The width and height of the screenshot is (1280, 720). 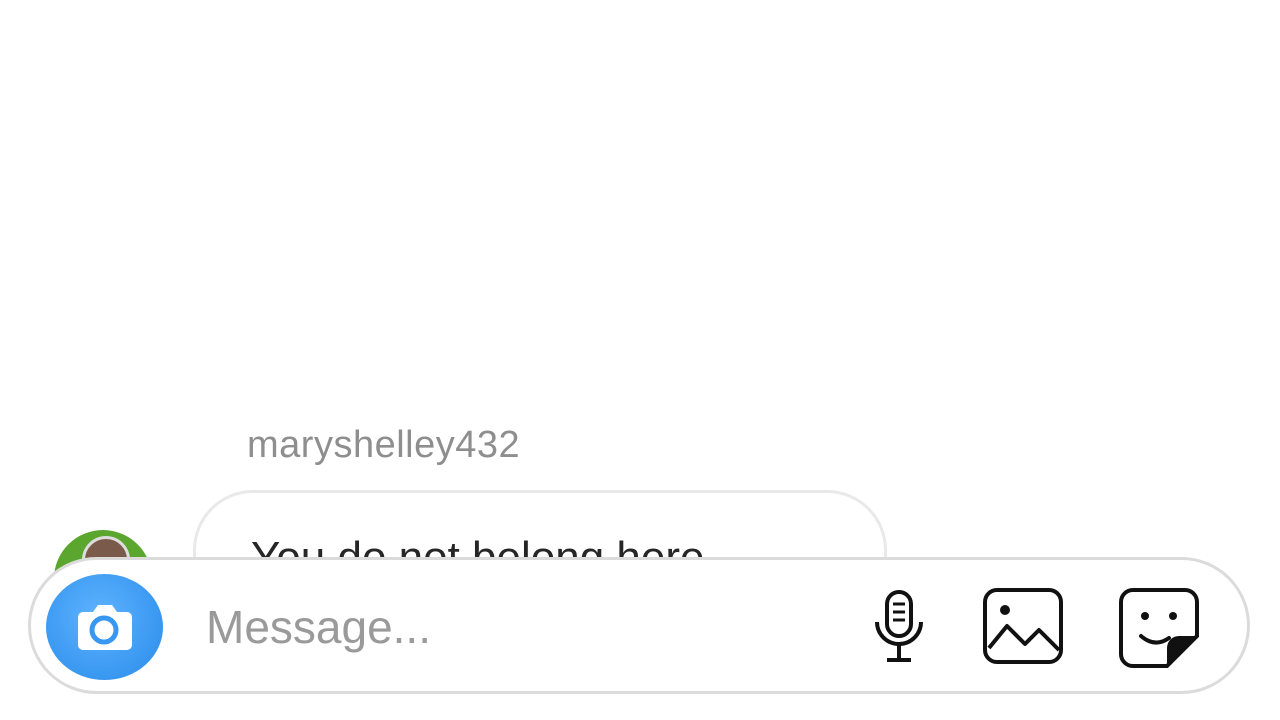 I want to click on sticker-icon, so click(x=1159, y=628).